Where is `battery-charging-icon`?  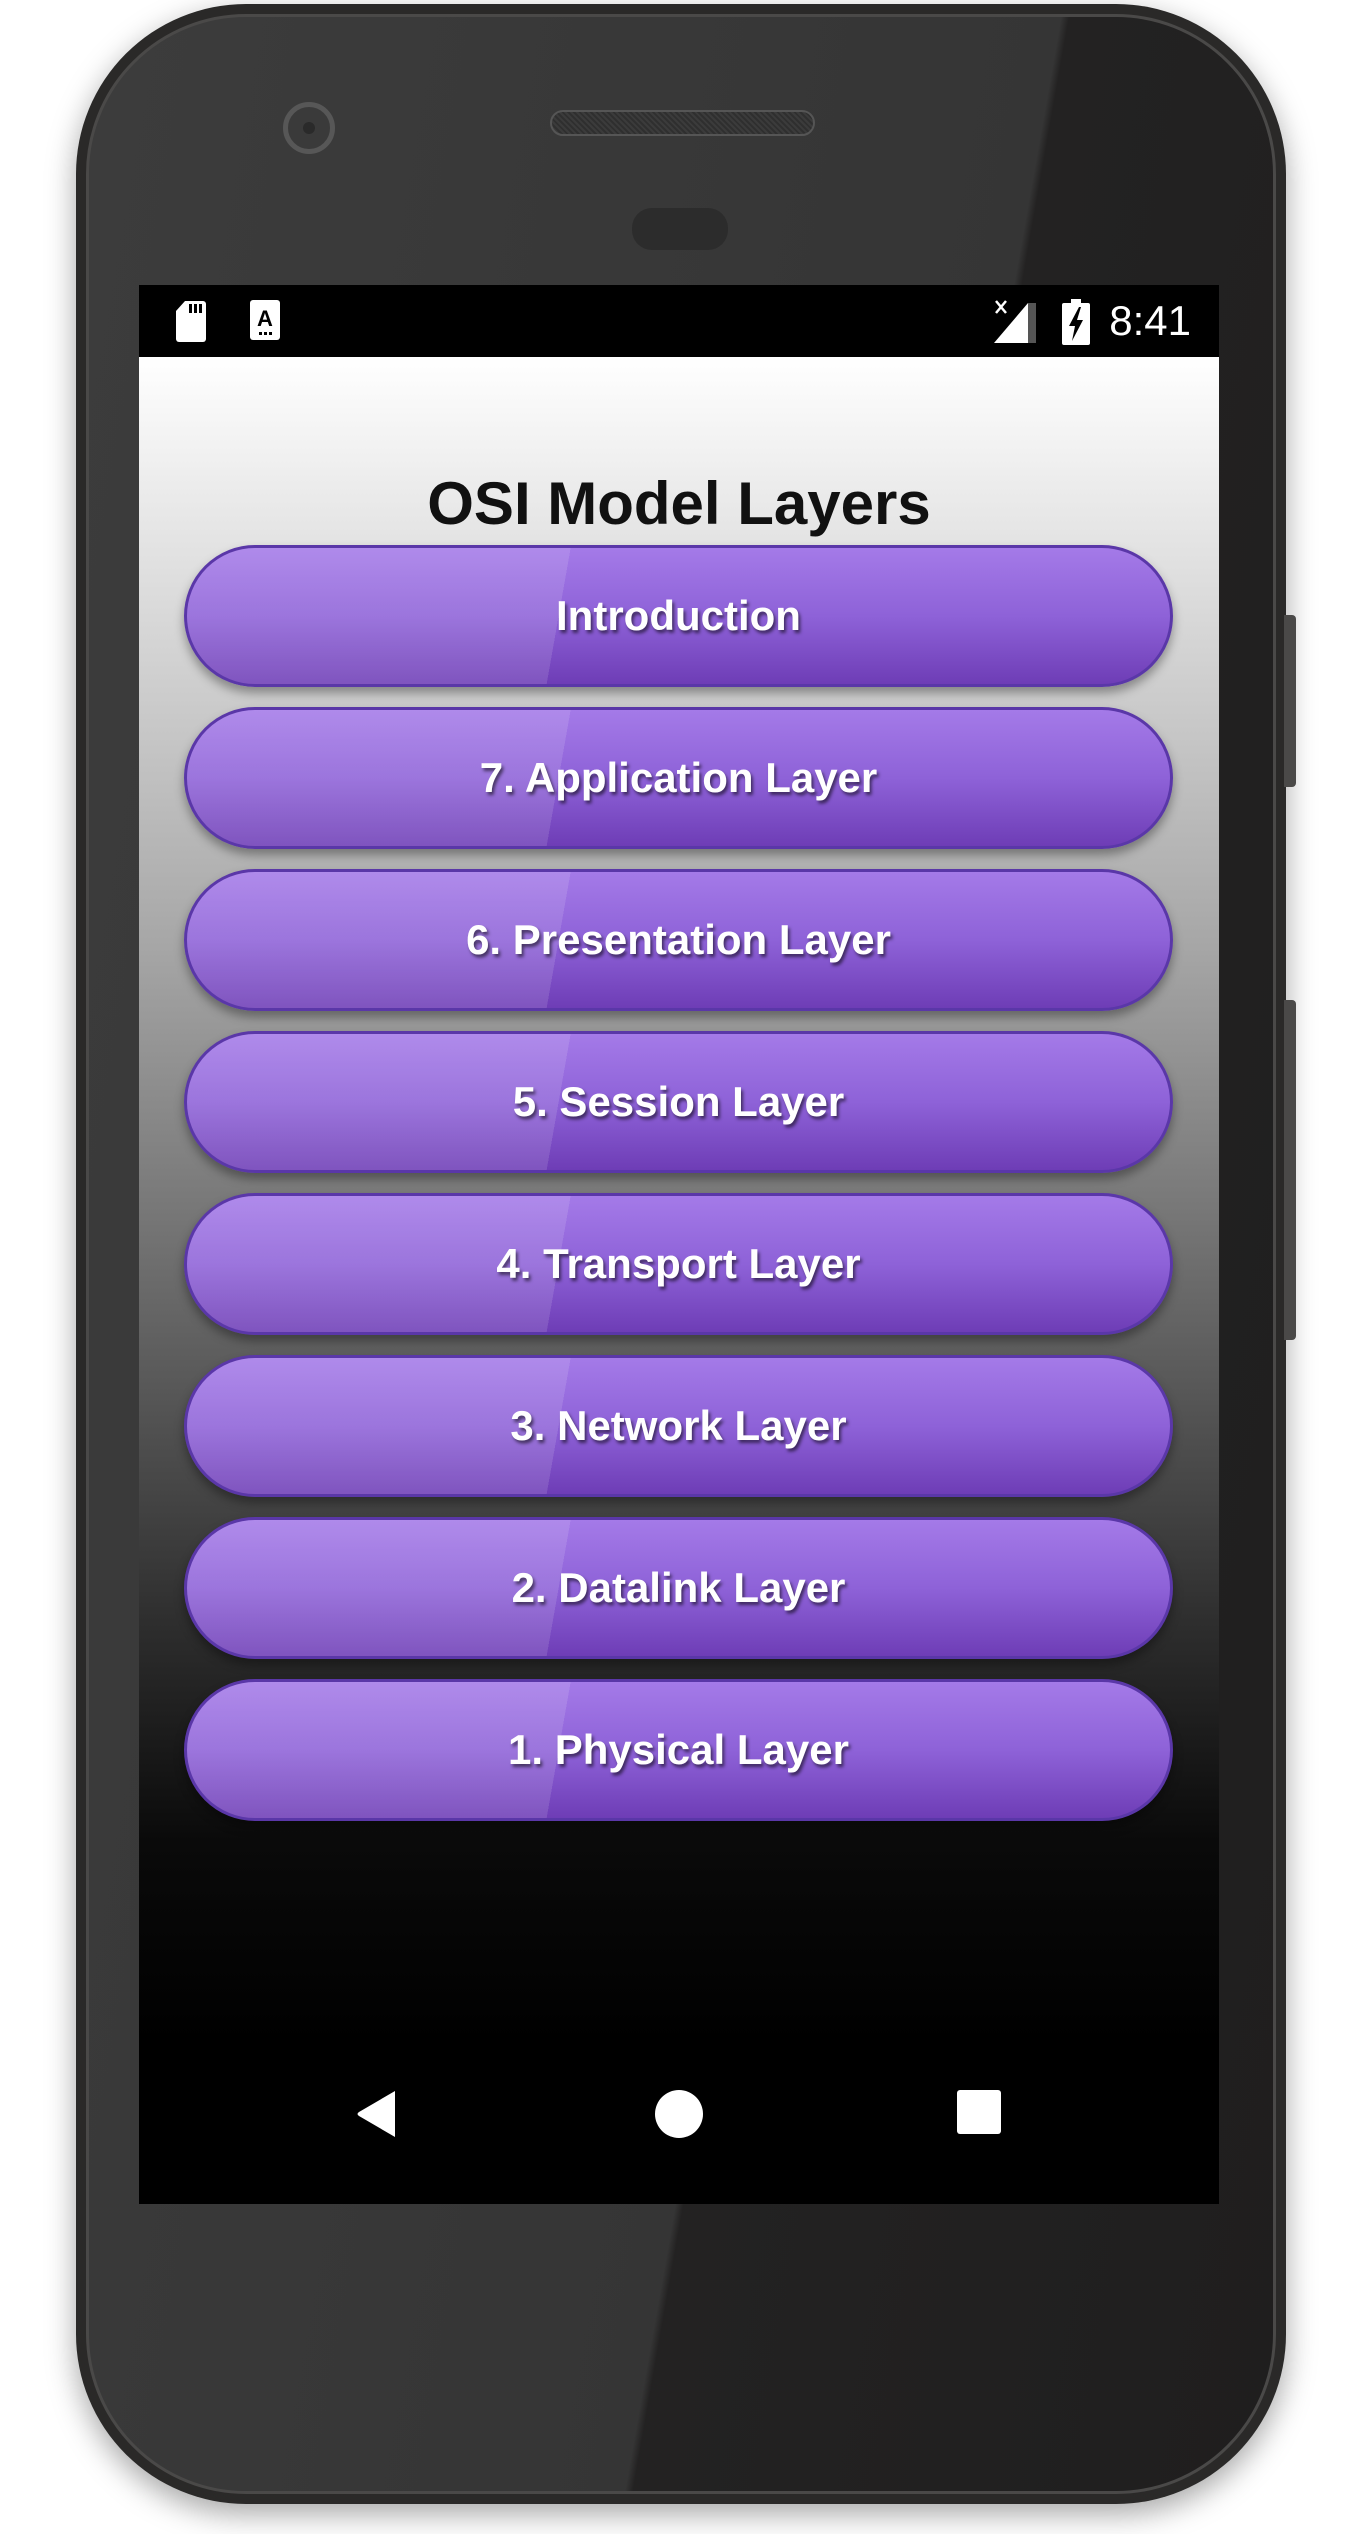
battery-charging-icon is located at coordinates (1076, 322).